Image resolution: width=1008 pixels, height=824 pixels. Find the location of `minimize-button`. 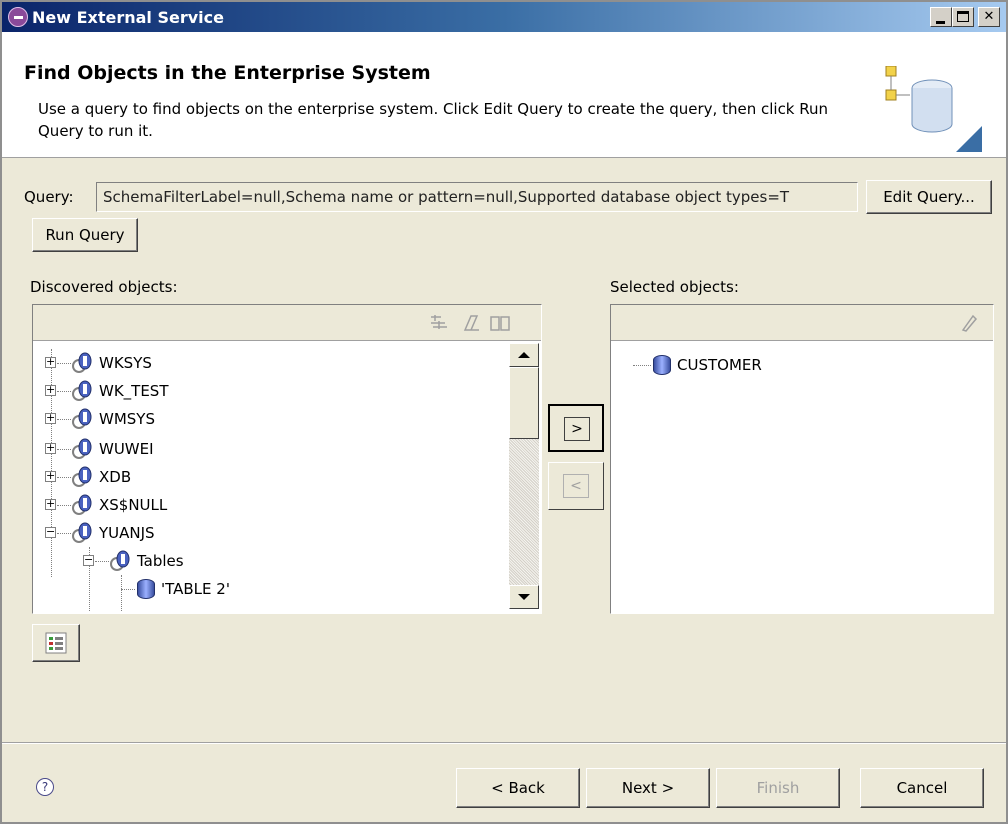

minimize-button is located at coordinates (941, 17).